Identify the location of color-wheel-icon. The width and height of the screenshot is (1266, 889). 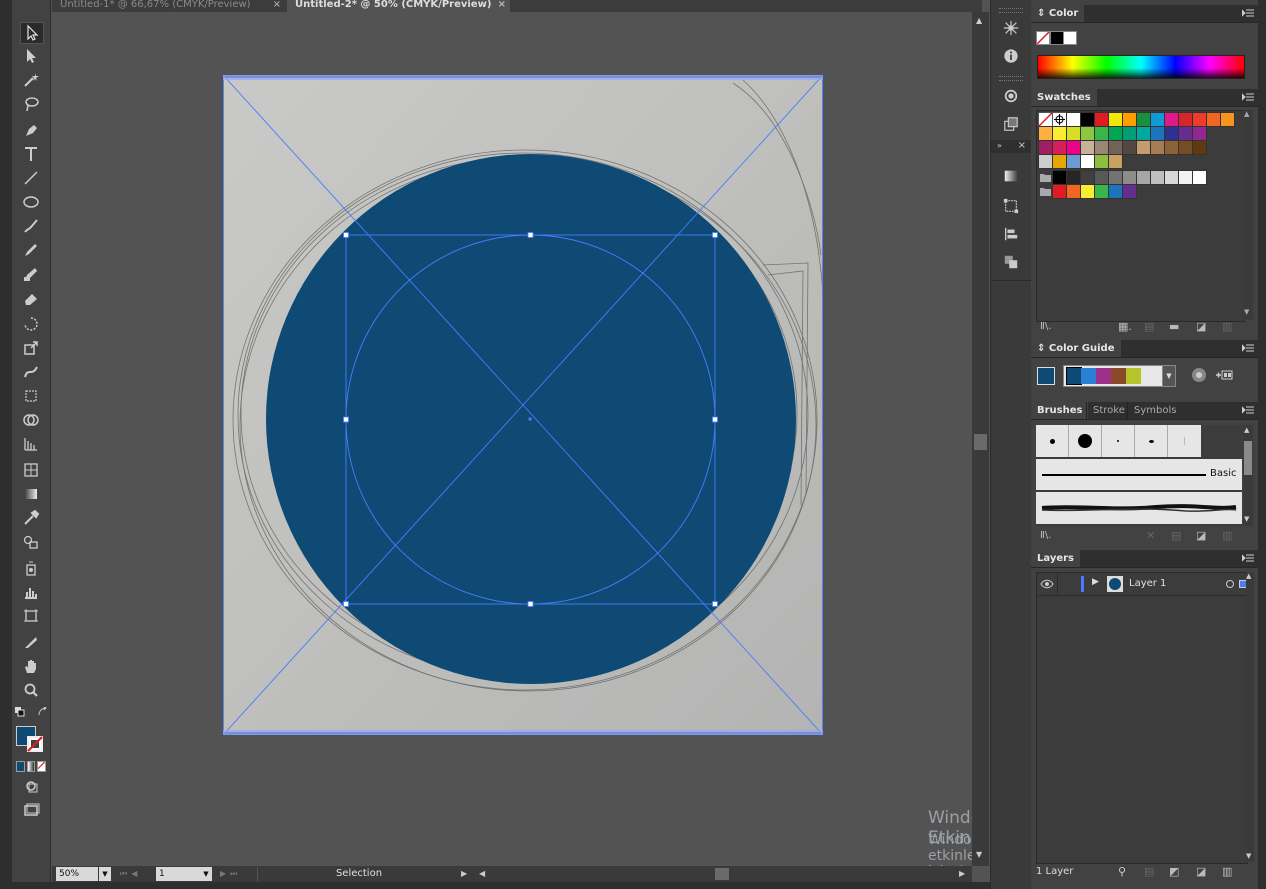
(1199, 375).